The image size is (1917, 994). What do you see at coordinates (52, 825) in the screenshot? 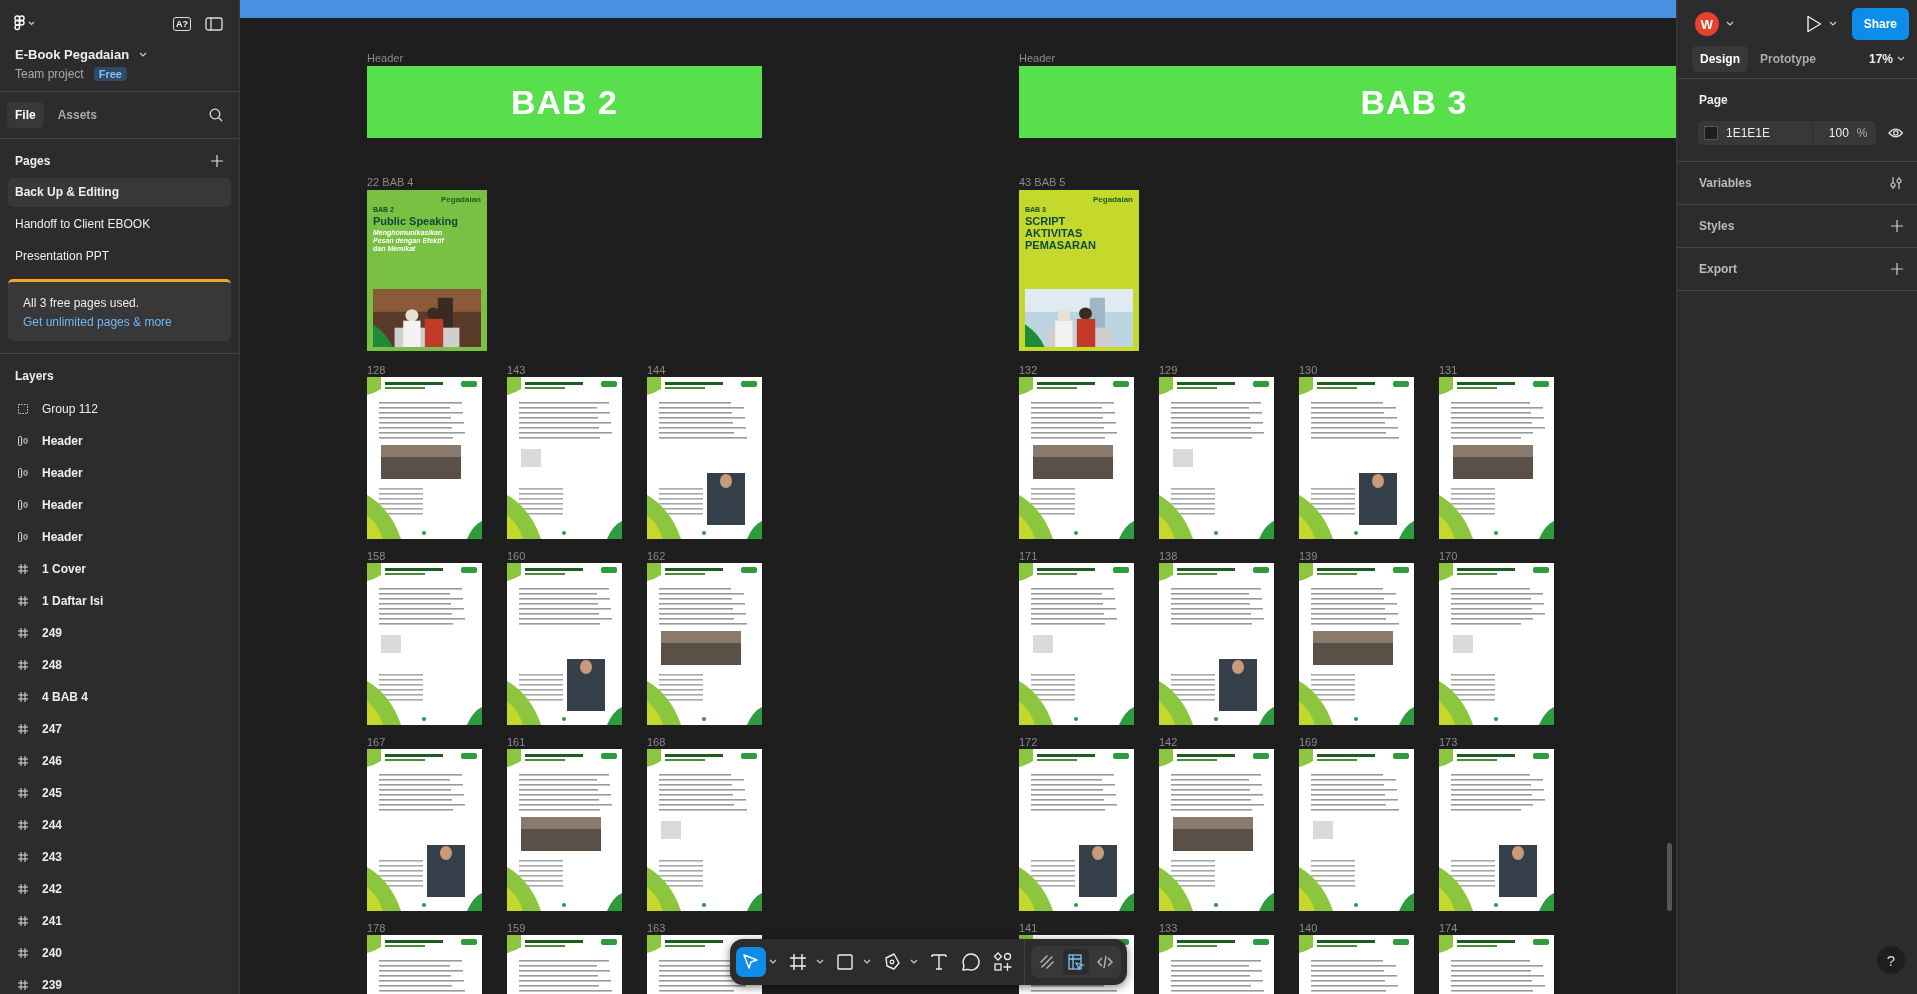
I see `layer-item: 244` at bounding box center [52, 825].